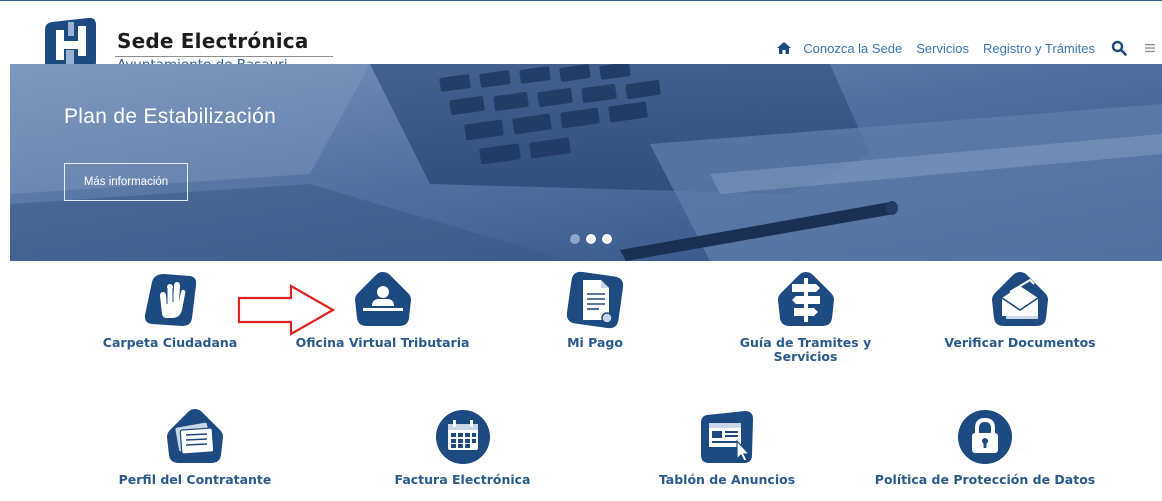 This screenshot has width=1162, height=501. Describe the element at coordinates (1119, 48) in the screenshot. I see `search-icon` at that location.